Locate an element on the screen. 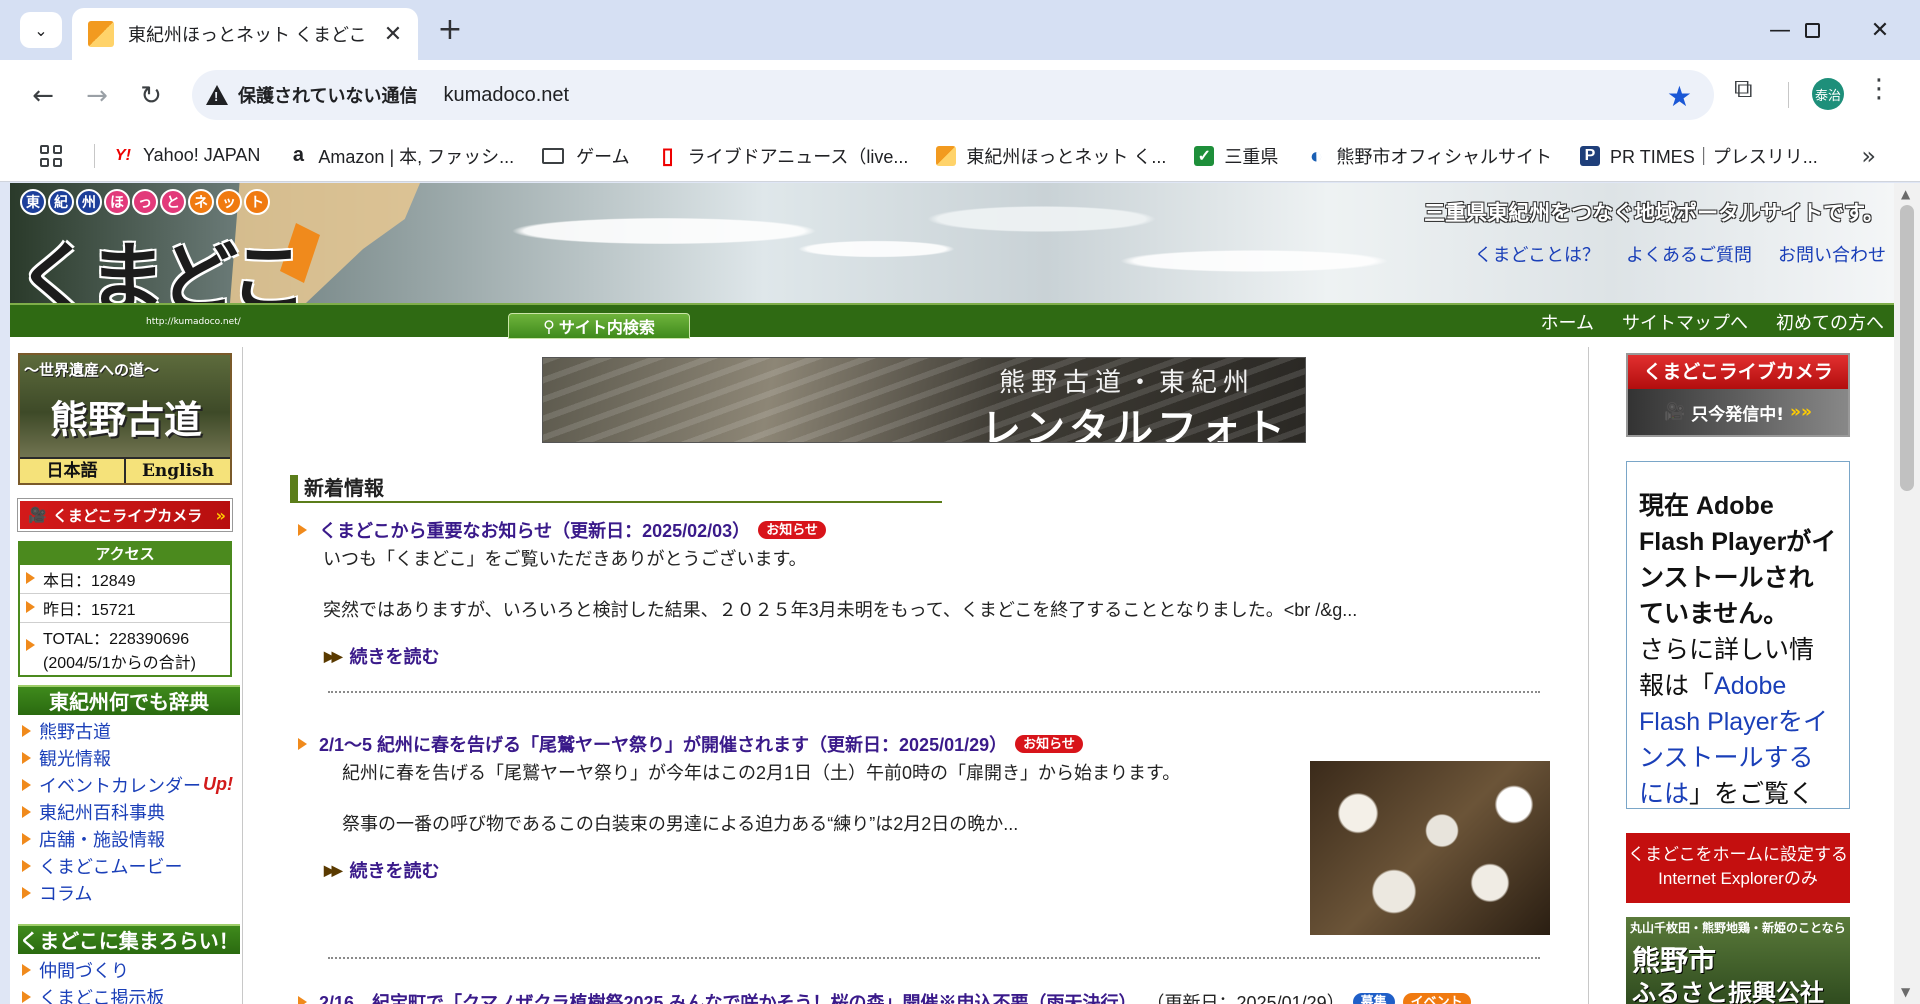  event-badge: イベント is located at coordinates (1436, 998).